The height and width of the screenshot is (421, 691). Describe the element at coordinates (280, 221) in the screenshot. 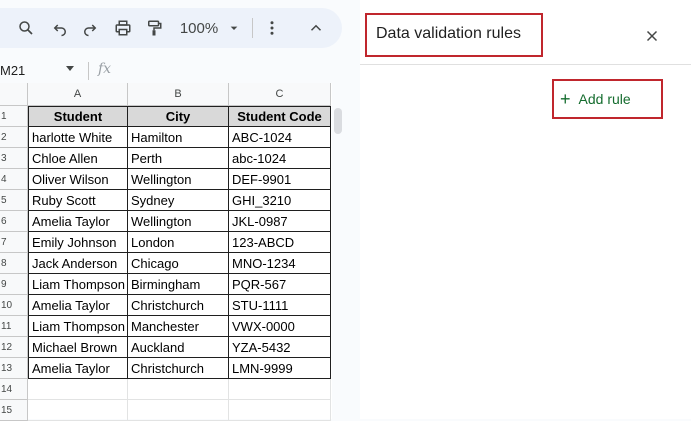

I see `table-cell: JKL-0987` at that location.